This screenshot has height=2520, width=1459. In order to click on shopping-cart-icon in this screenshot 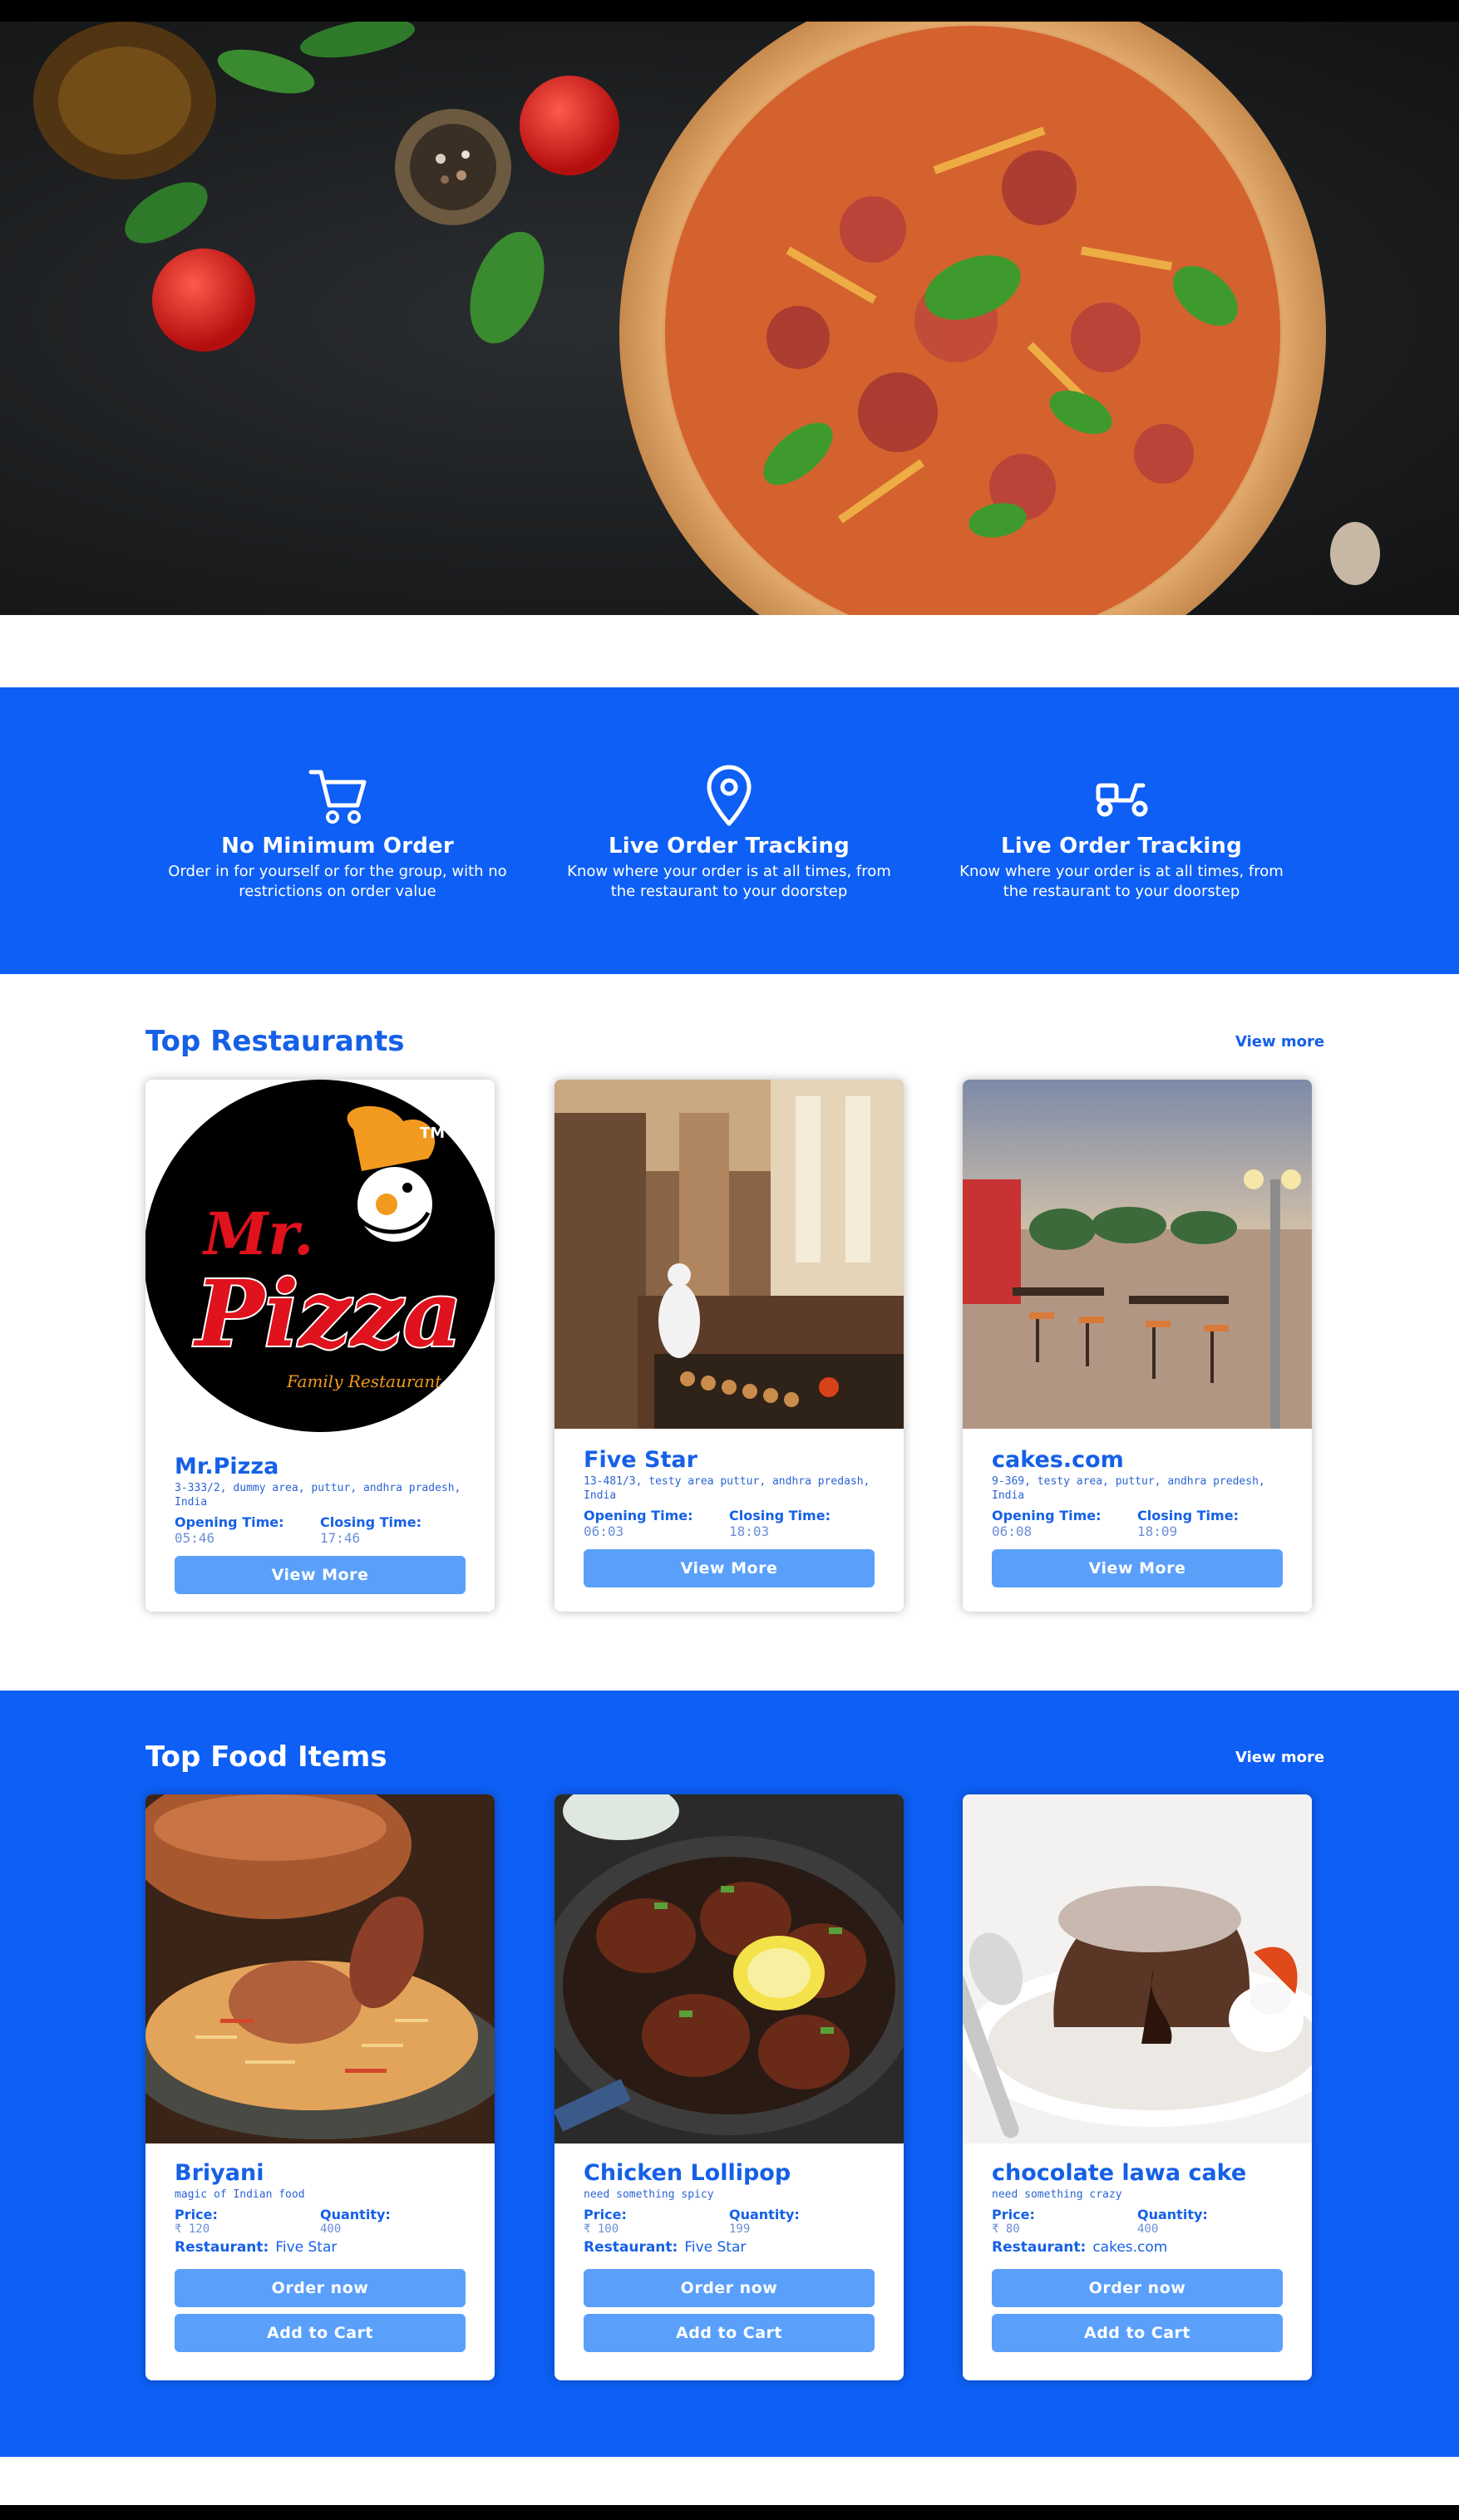, I will do `click(337, 797)`.